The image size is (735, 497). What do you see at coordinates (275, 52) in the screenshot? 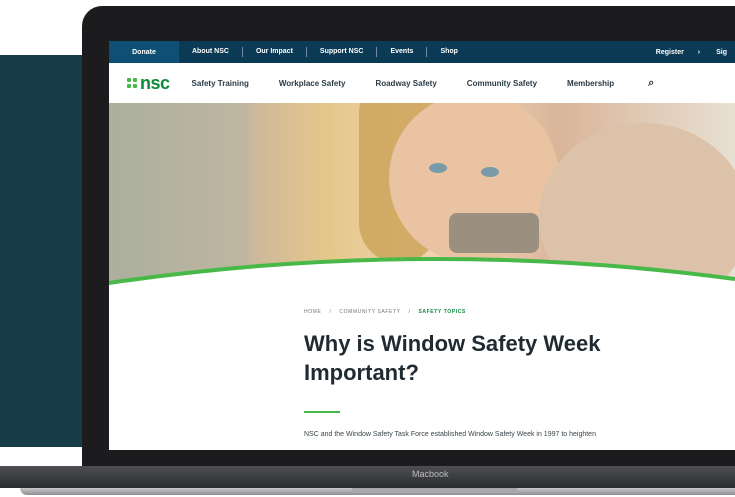
I see `topbar-link-impact: Our Impact` at bounding box center [275, 52].